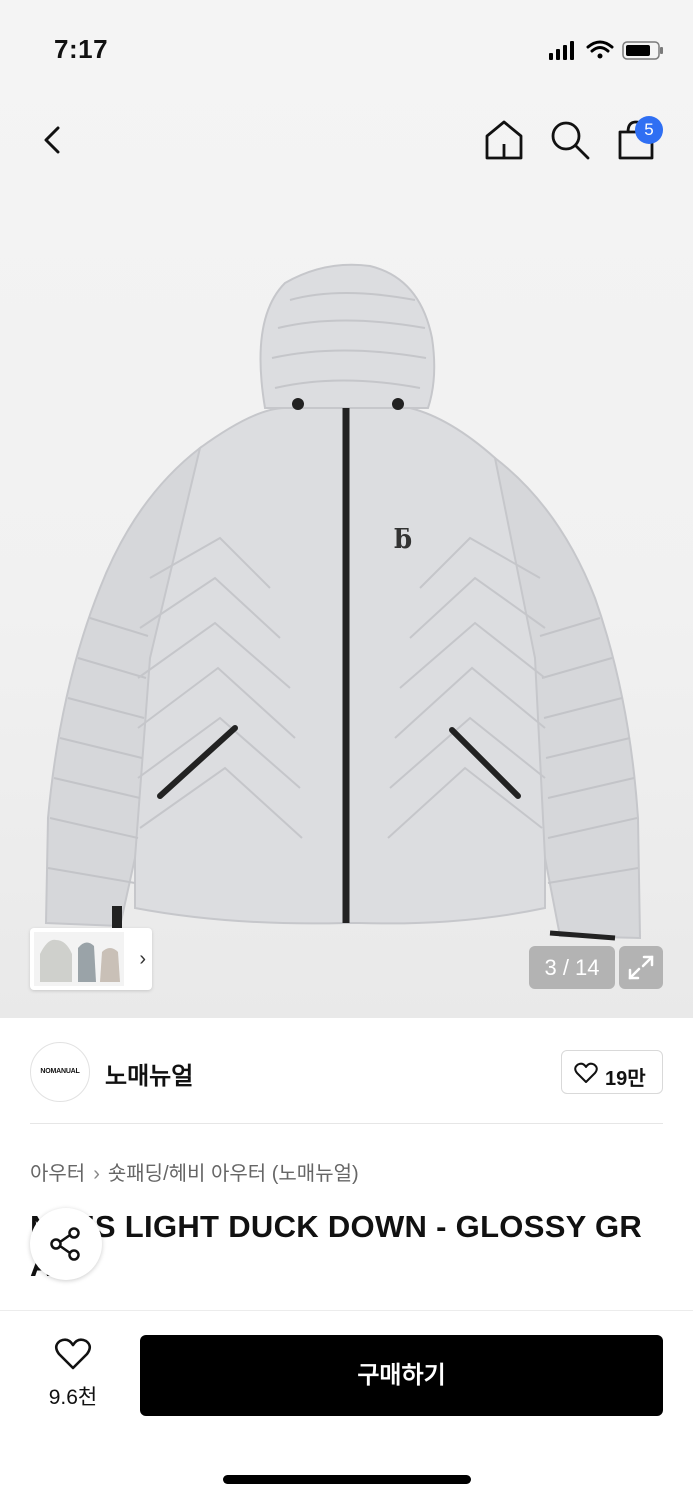  What do you see at coordinates (81, 49) in the screenshot?
I see `status-time: 7:17` at bounding box center [81, 49].